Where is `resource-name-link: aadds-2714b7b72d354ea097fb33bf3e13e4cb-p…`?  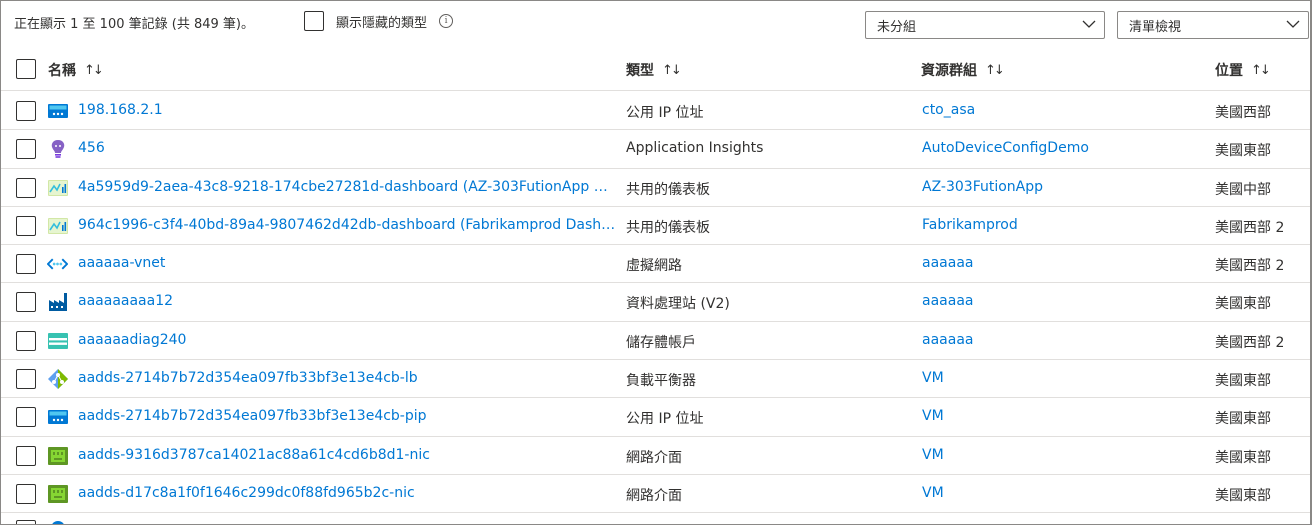
resource-name-link: aadds-2714b7b72d354ea097fb33bf3e13e4cb-p… is located at coordinates (348, 416).